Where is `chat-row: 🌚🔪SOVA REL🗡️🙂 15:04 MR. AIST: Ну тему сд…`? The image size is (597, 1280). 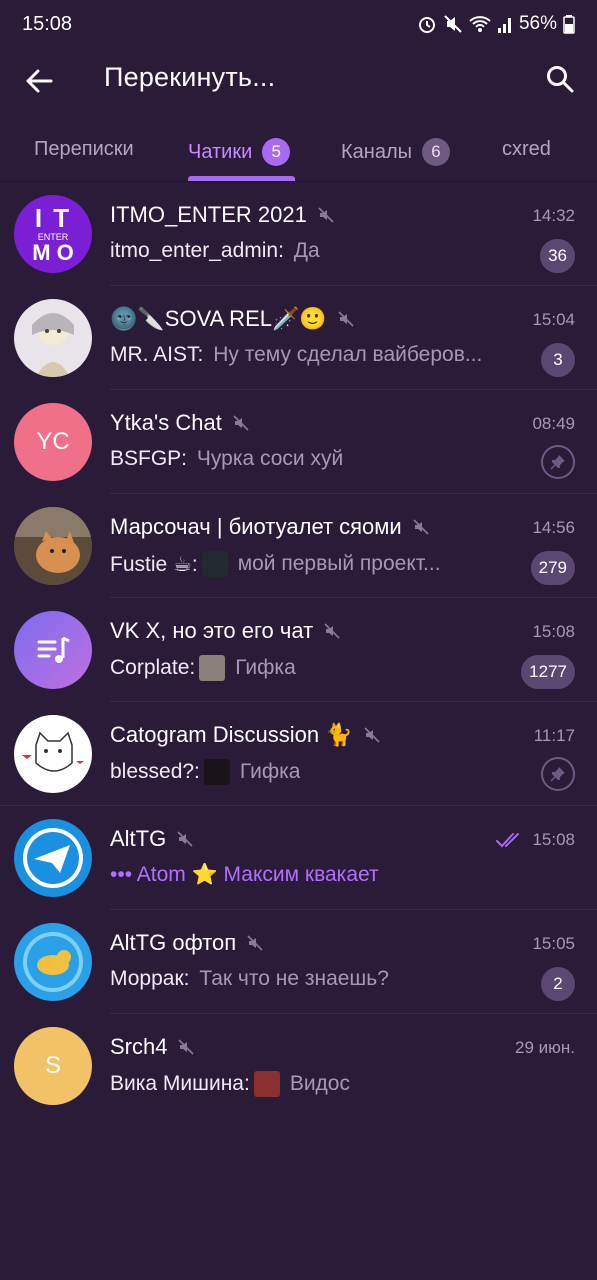
chat-row: 🌚🔪SOVA REL🗡️🙂 15:04 MR. AIST: Ну тему сд… is located at coordinates (298, 338).